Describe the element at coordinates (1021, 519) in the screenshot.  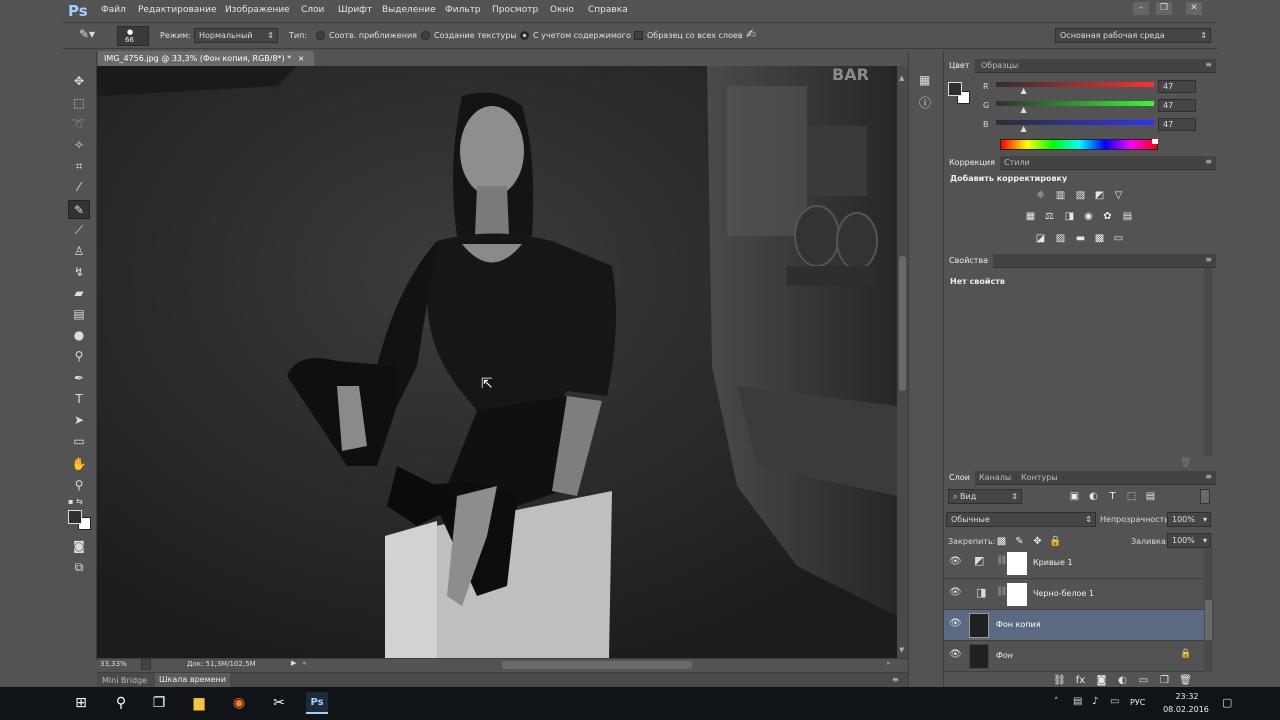
I see `blend-mode-select: Обычные ⇕` at that location.